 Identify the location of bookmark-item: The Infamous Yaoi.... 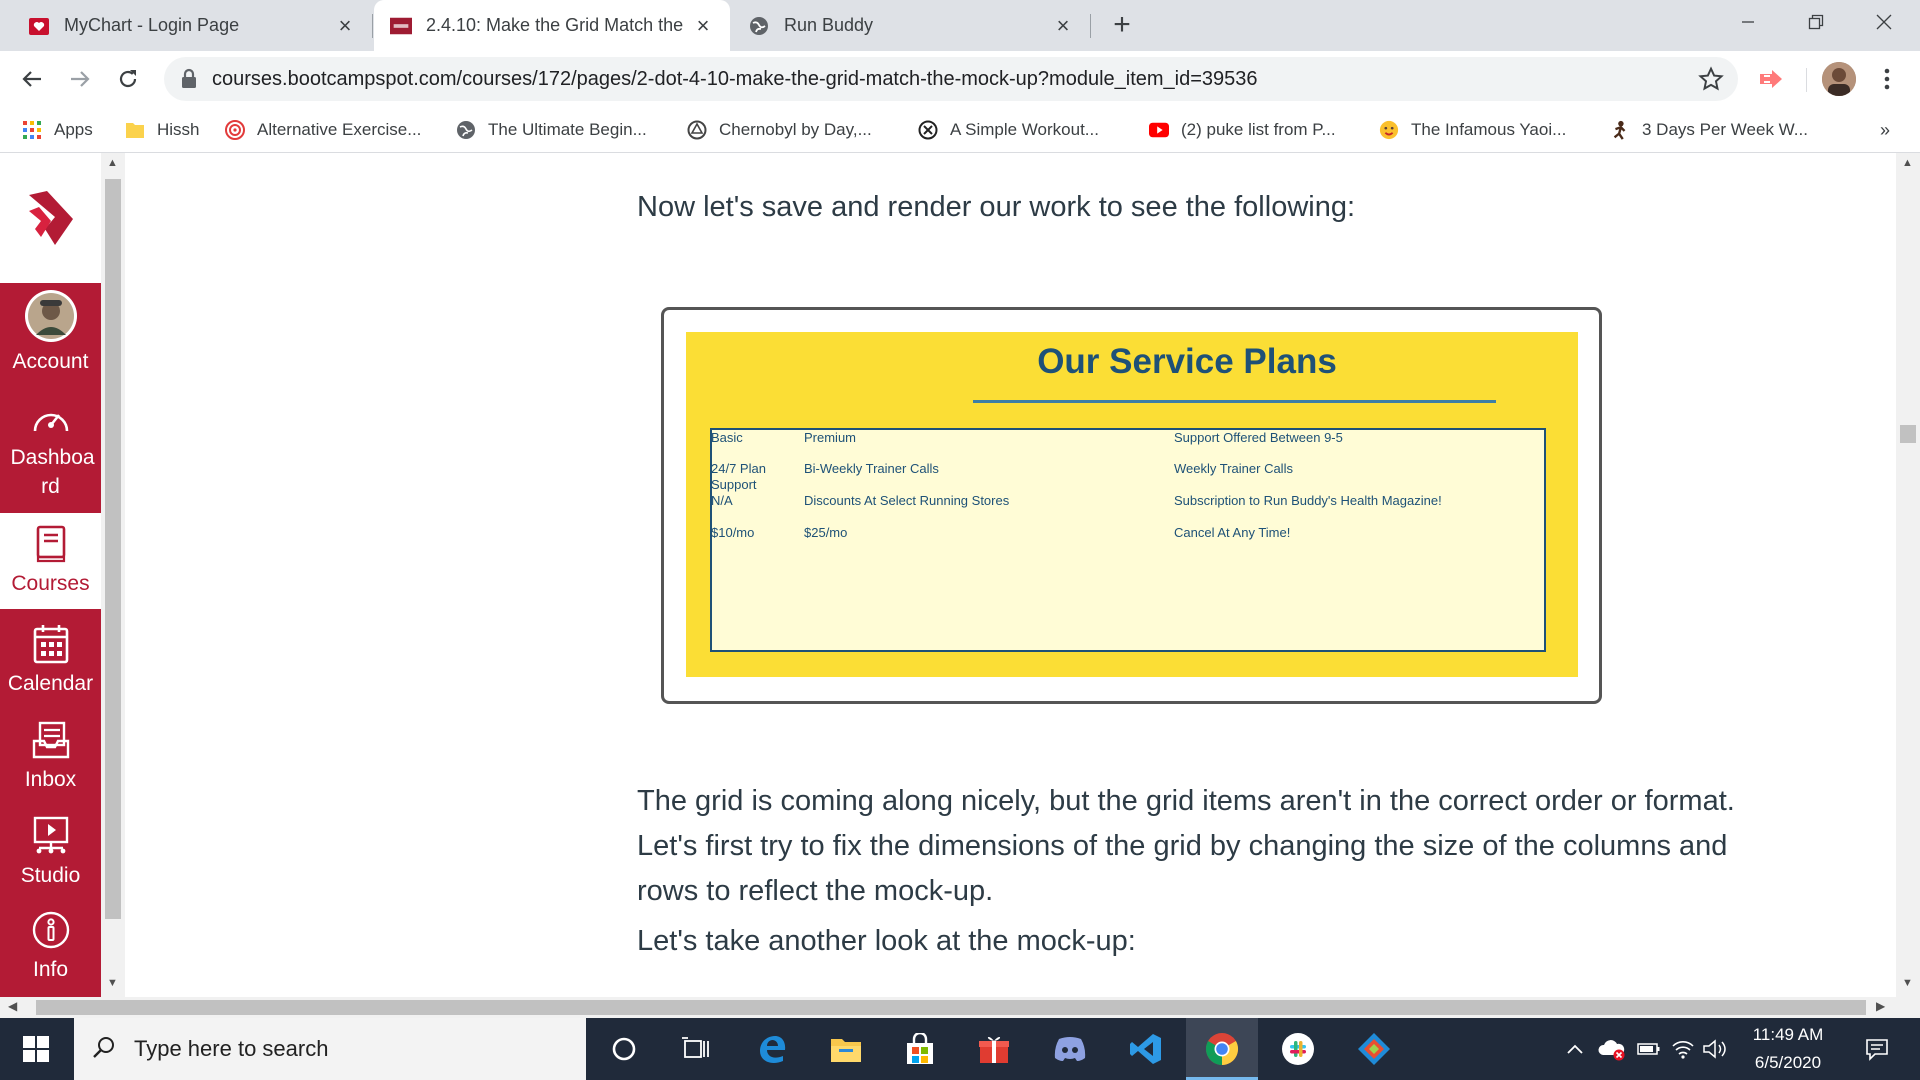
(1472, 130).